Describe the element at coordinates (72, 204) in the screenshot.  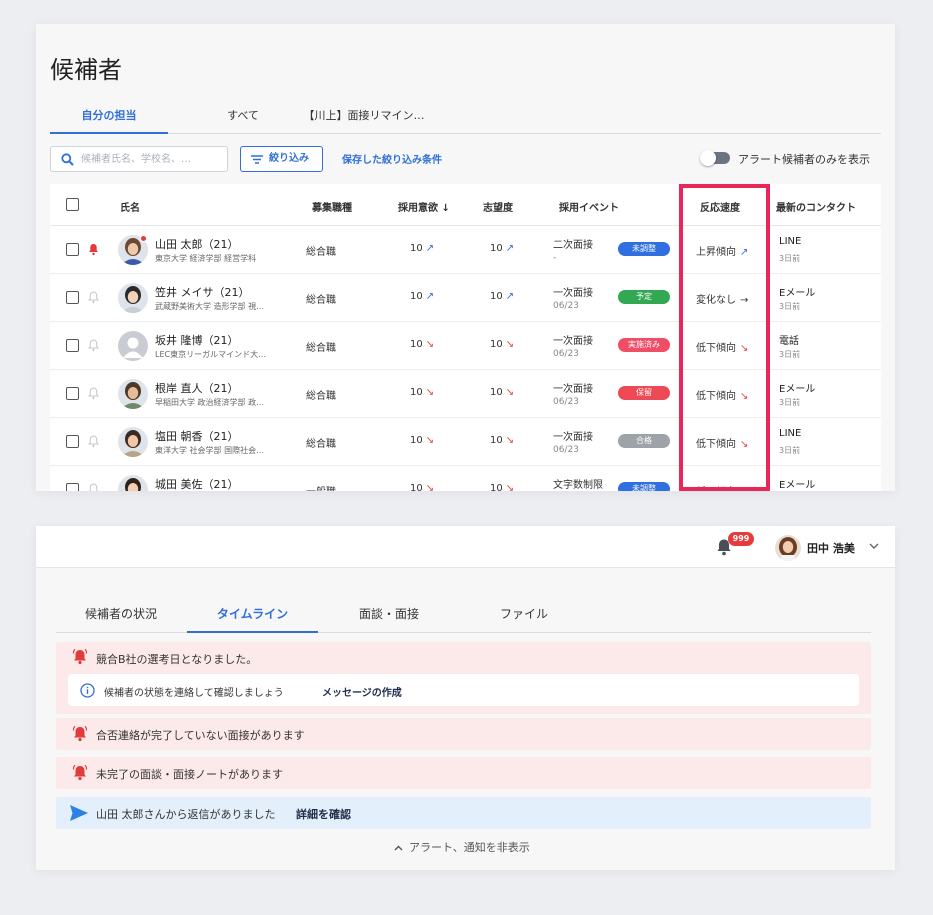
I see `select-all-checkbox` at that location.